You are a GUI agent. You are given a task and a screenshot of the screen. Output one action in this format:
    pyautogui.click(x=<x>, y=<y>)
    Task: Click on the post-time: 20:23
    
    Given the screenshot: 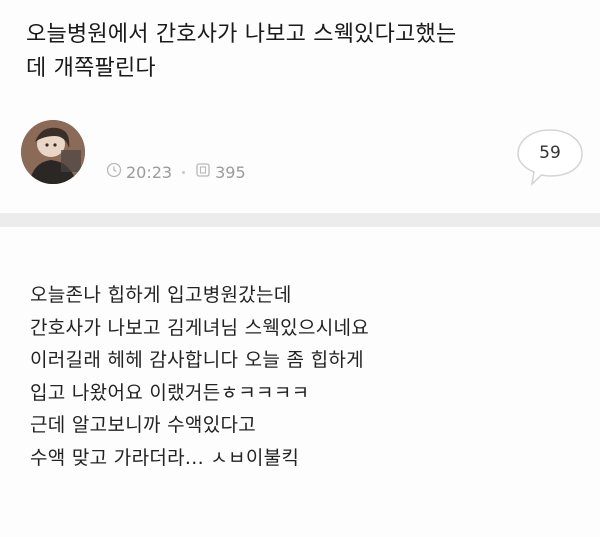 What is the action you would take?
    pyautogui.click(x=149, y=172)
    